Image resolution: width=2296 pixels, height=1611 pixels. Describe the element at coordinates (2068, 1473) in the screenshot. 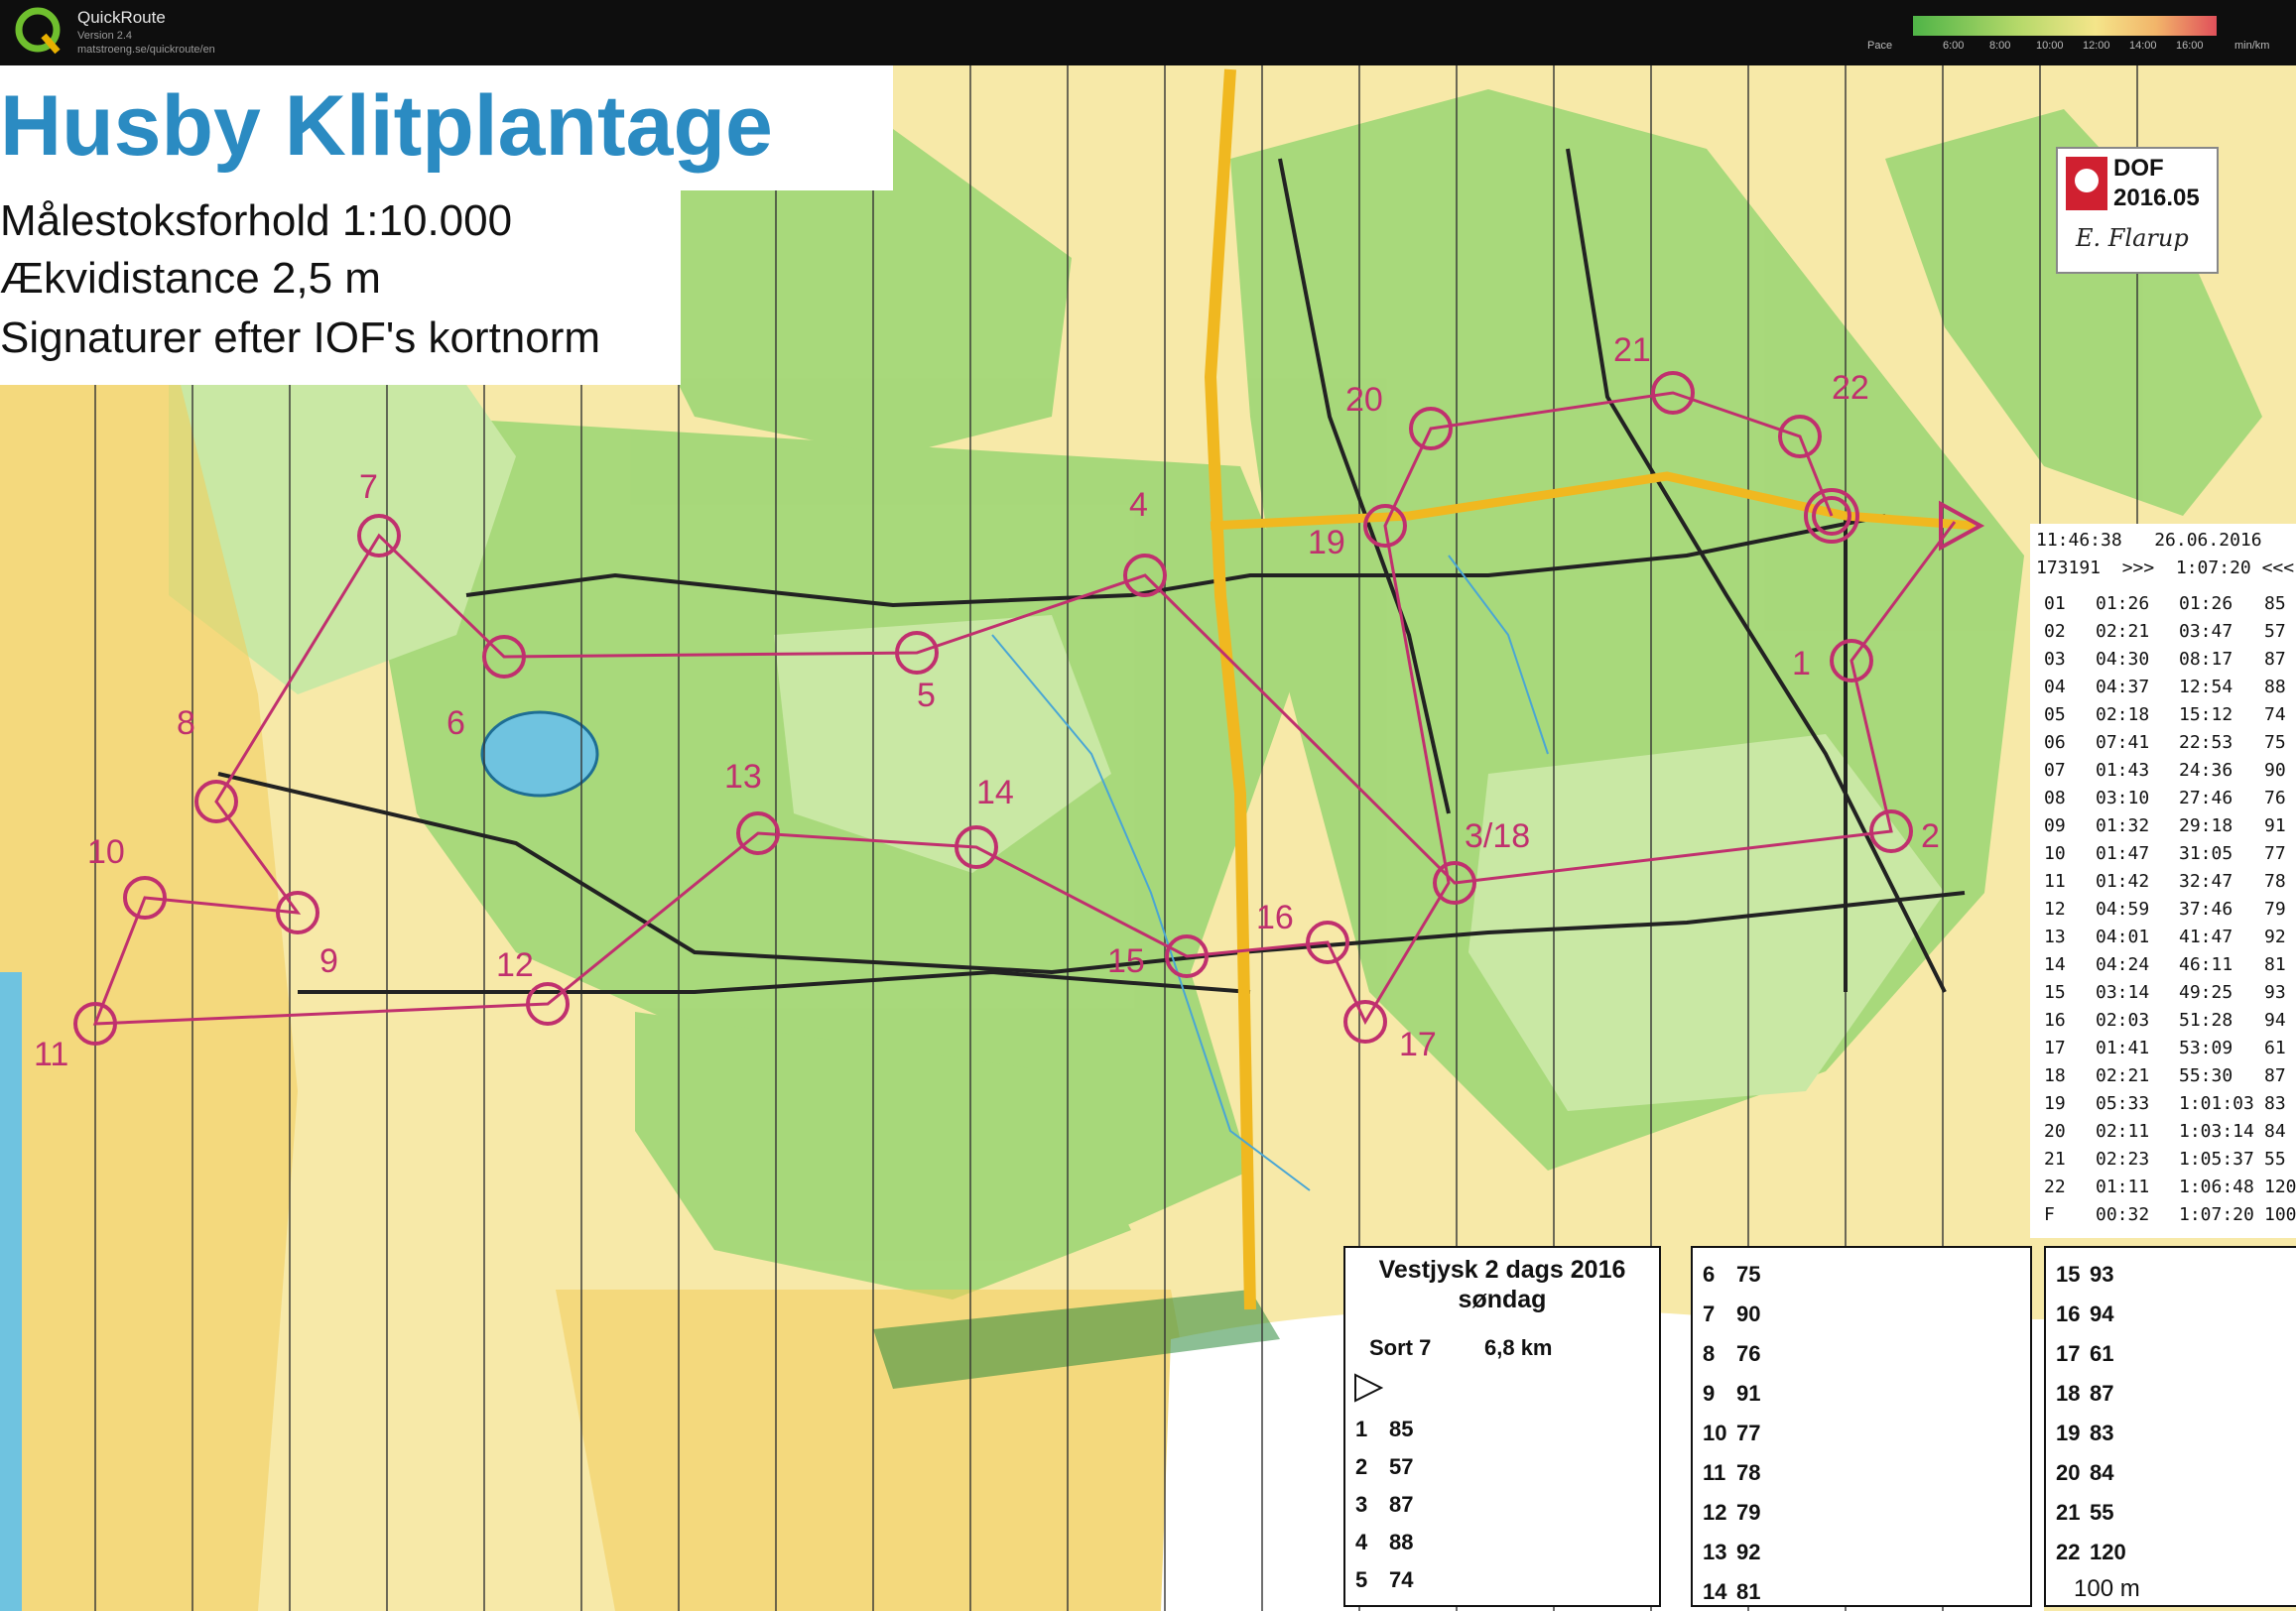

I see `description-cell: 20` at that location.